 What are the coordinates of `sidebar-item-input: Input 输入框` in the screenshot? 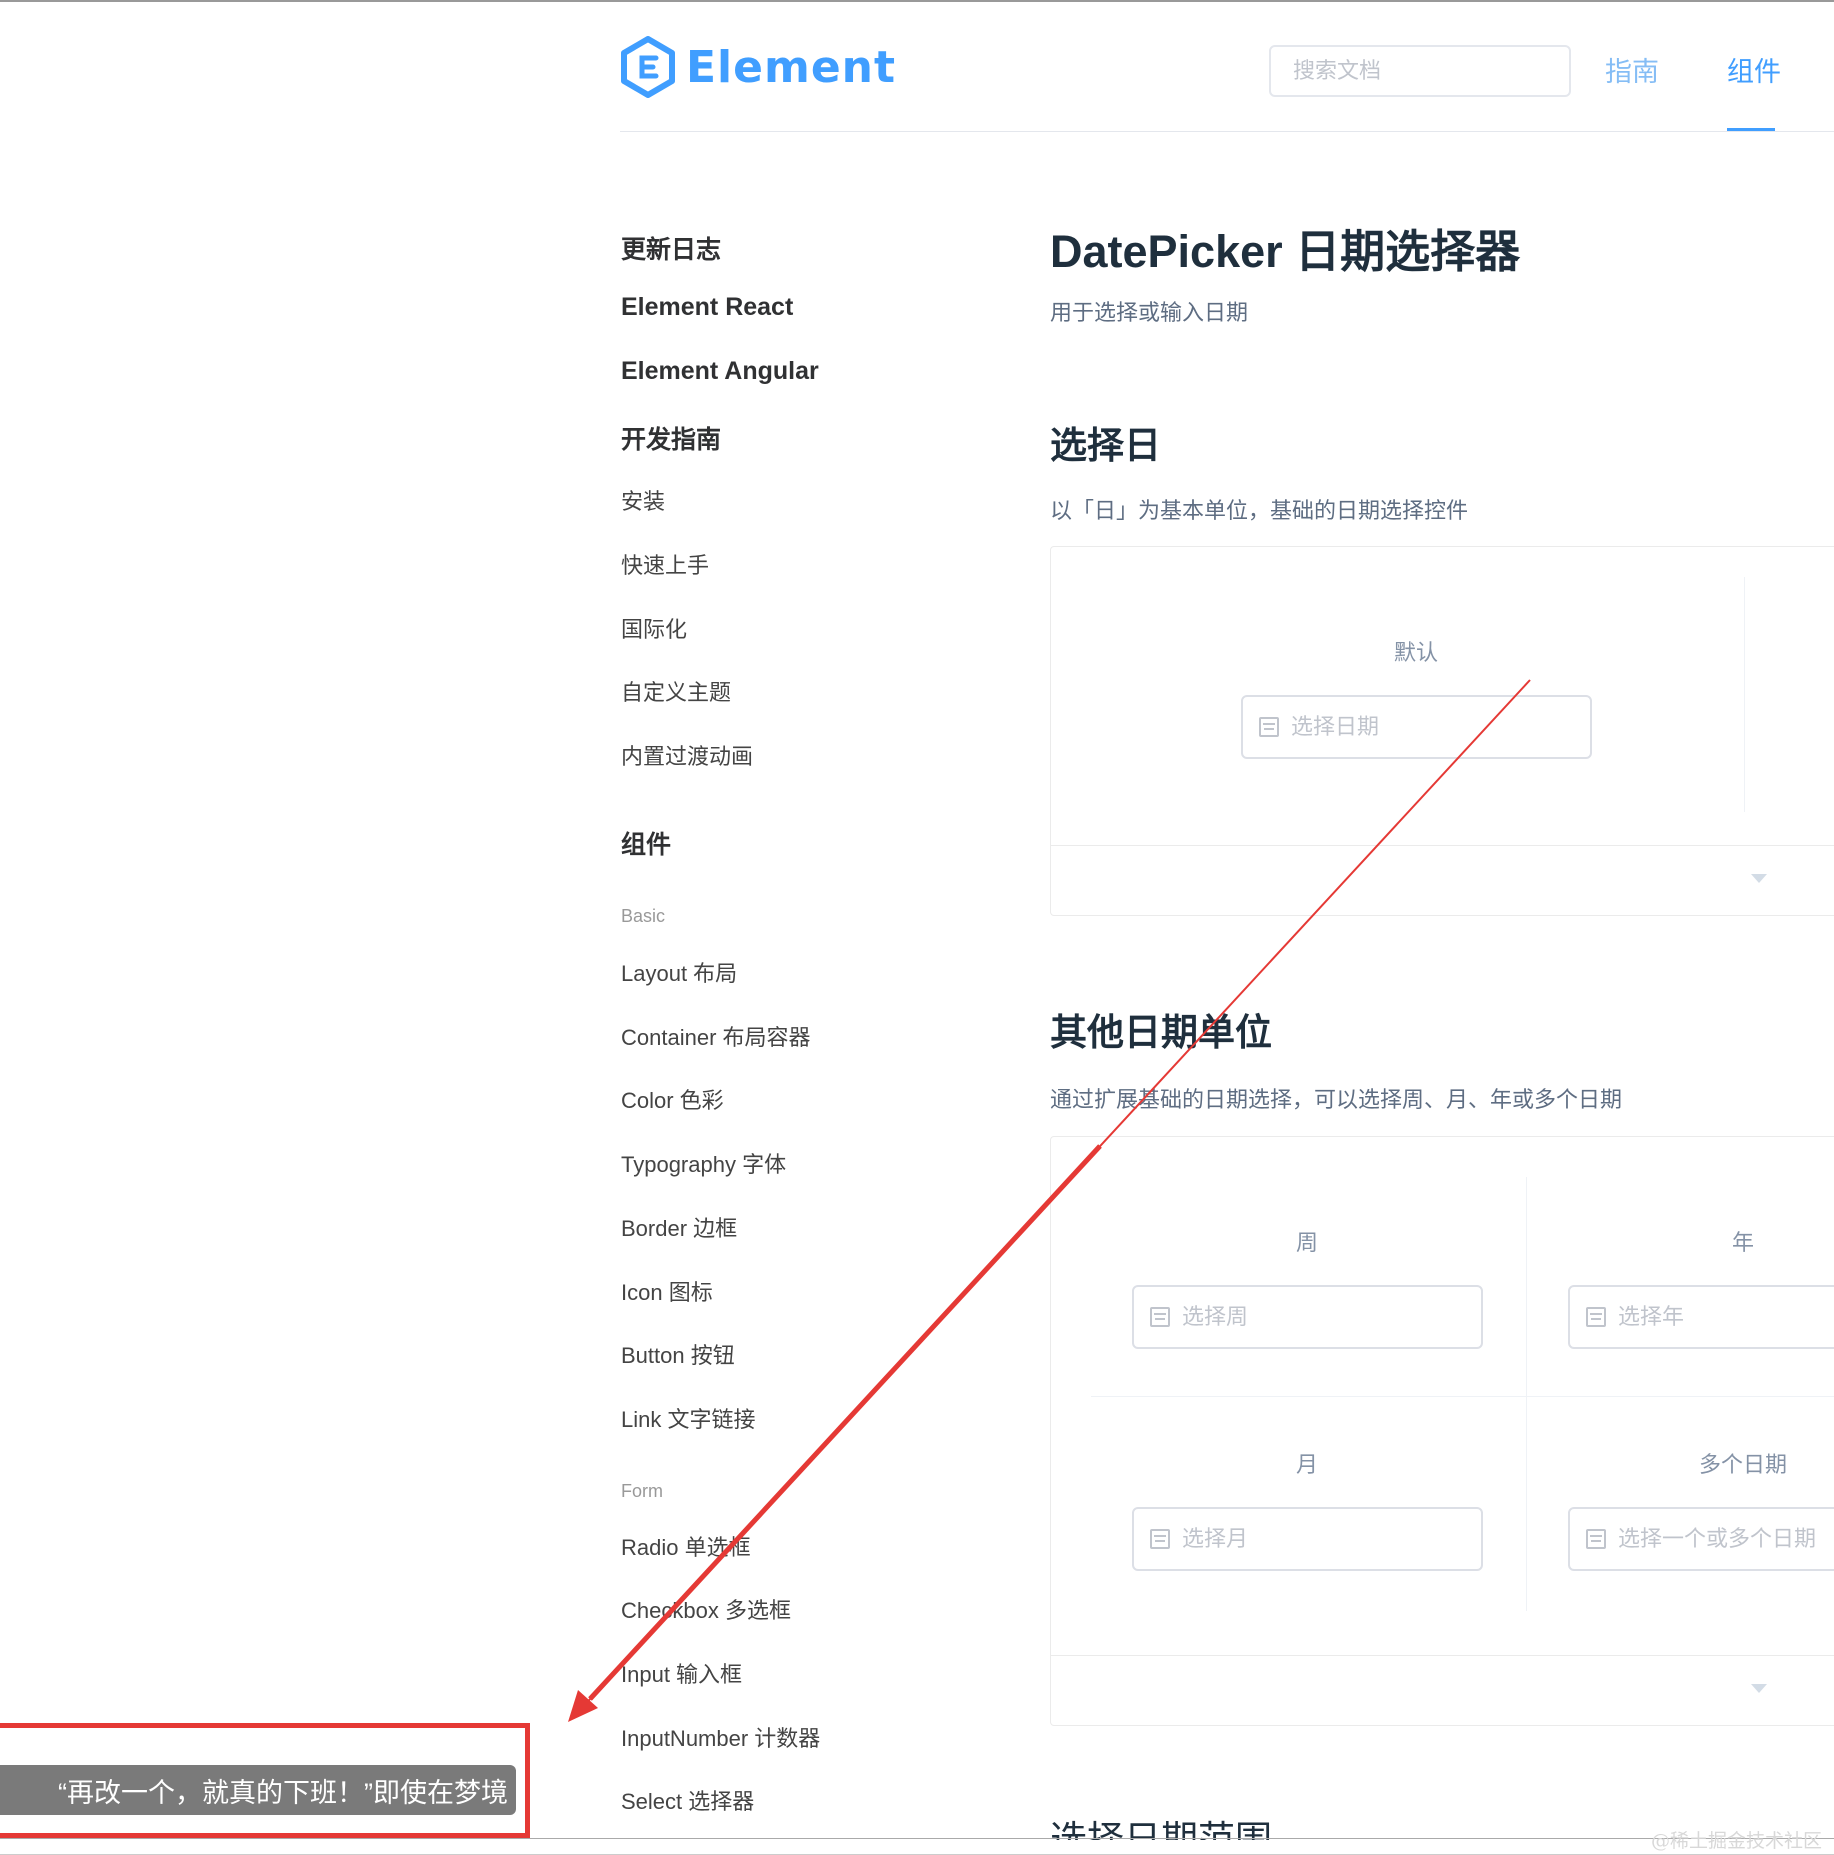 It's located at (681, 1673).